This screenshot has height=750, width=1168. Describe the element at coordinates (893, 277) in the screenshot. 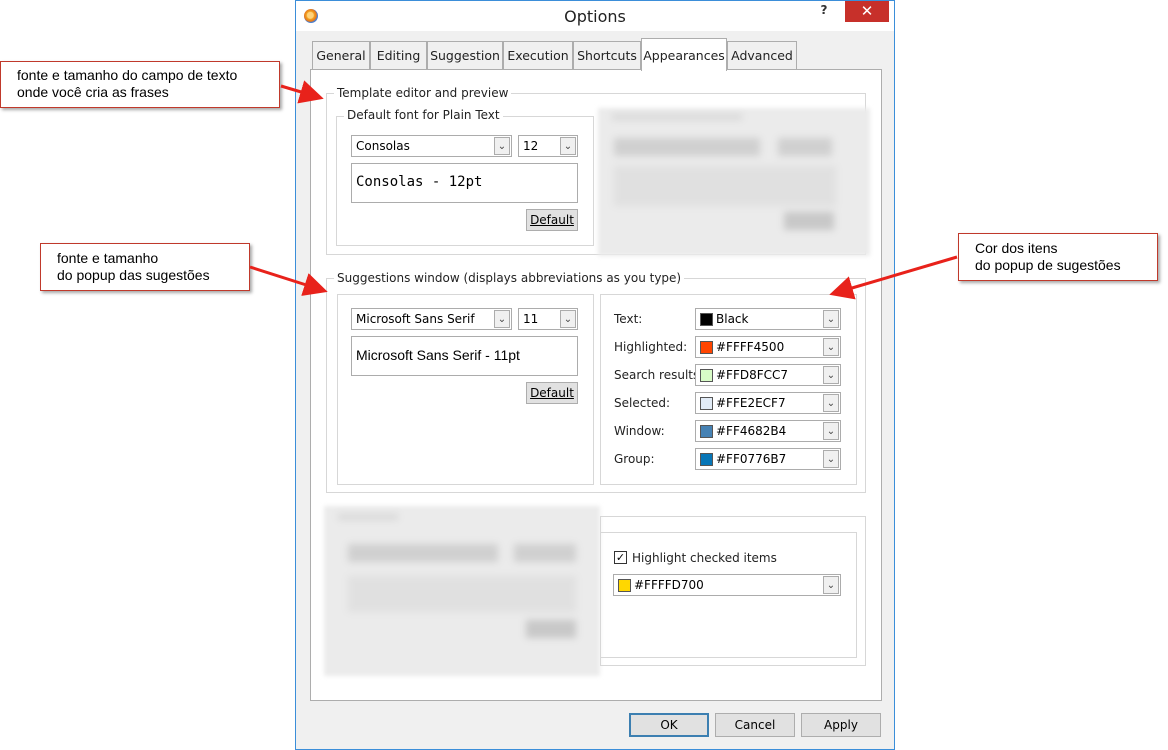

I see `arrow-to-popup-colors` at that location.